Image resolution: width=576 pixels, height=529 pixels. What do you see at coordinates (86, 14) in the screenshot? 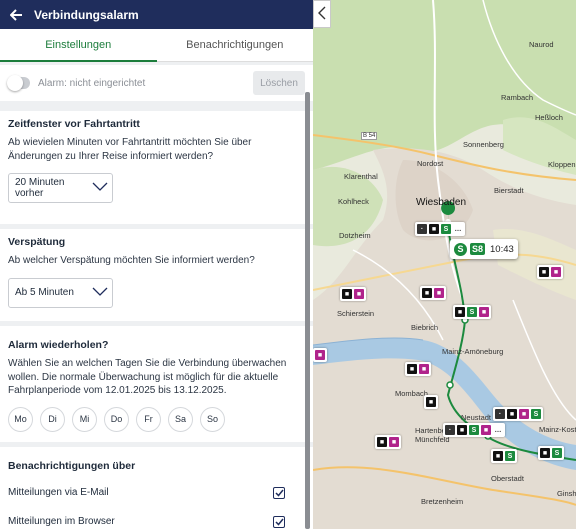
I see `page-title: Verbindungsalarm` at bounding box center [86, 14].